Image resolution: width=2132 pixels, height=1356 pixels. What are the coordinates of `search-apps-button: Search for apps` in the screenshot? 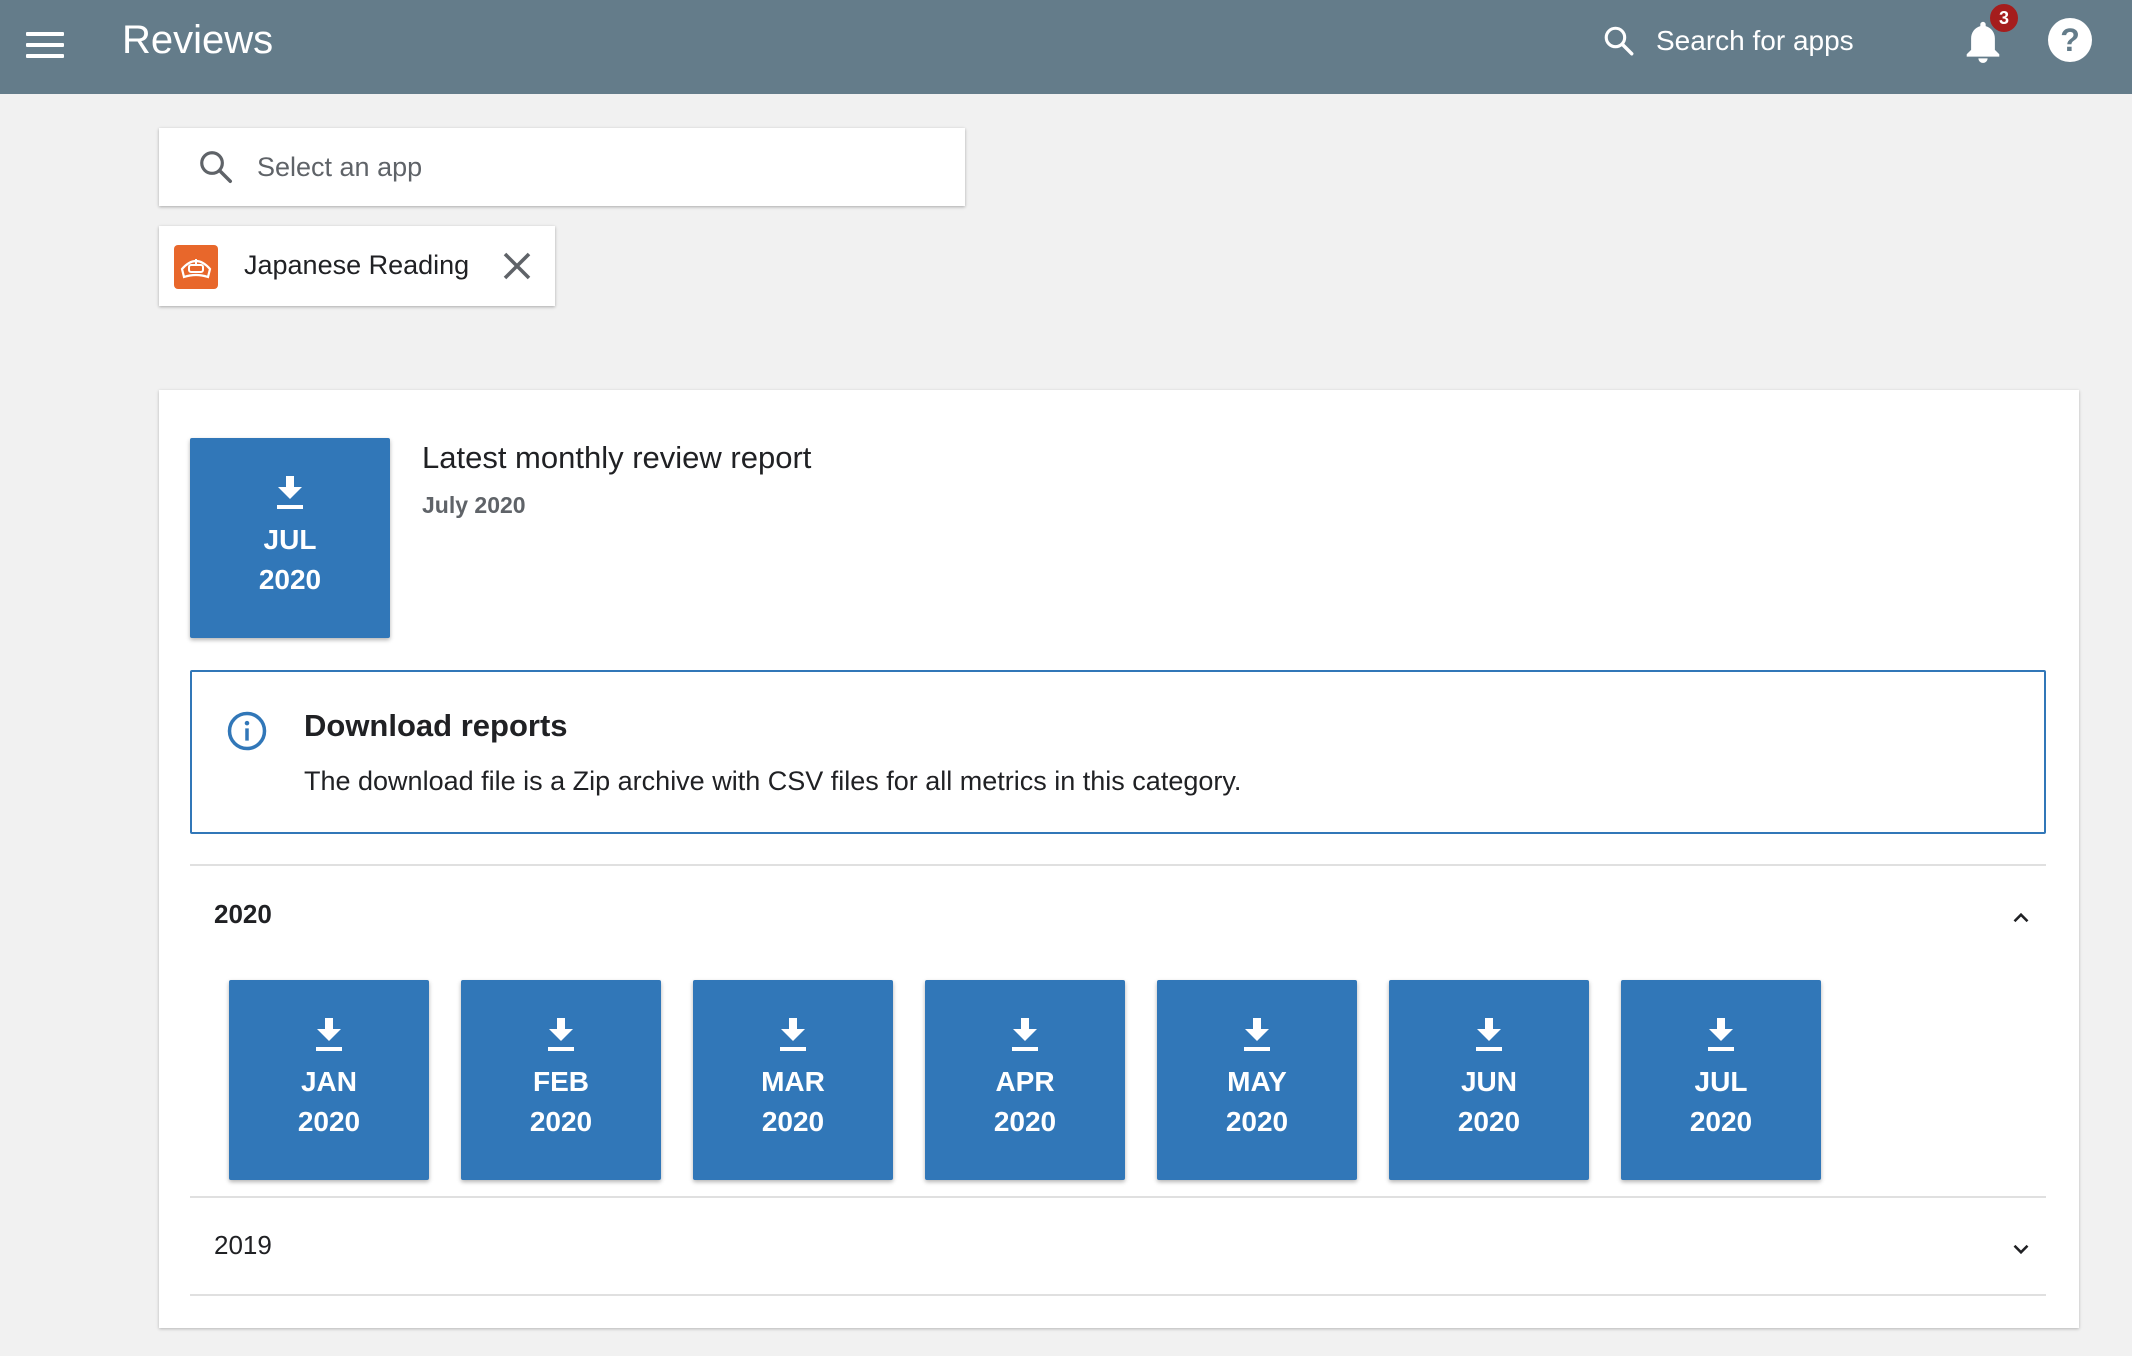 It's located at (1728, 41).